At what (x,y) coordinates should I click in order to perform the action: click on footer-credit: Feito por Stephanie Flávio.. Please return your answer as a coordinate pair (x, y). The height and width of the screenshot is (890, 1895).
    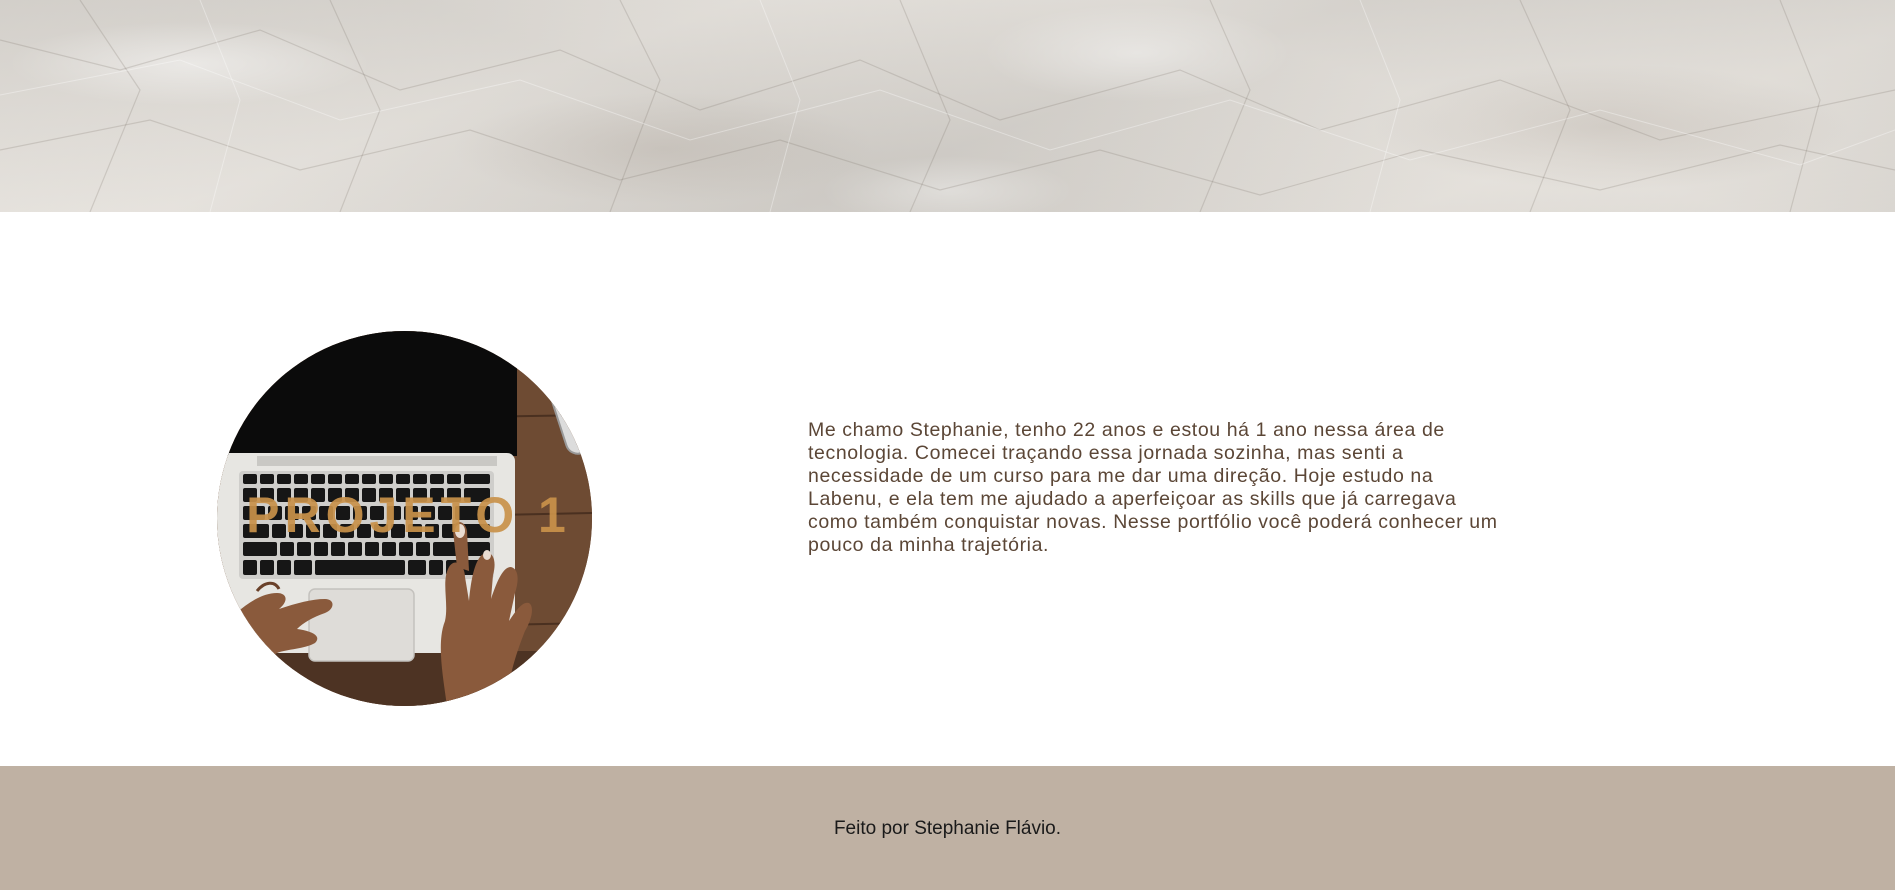
    Looking at the image, I should click on (947, 828).